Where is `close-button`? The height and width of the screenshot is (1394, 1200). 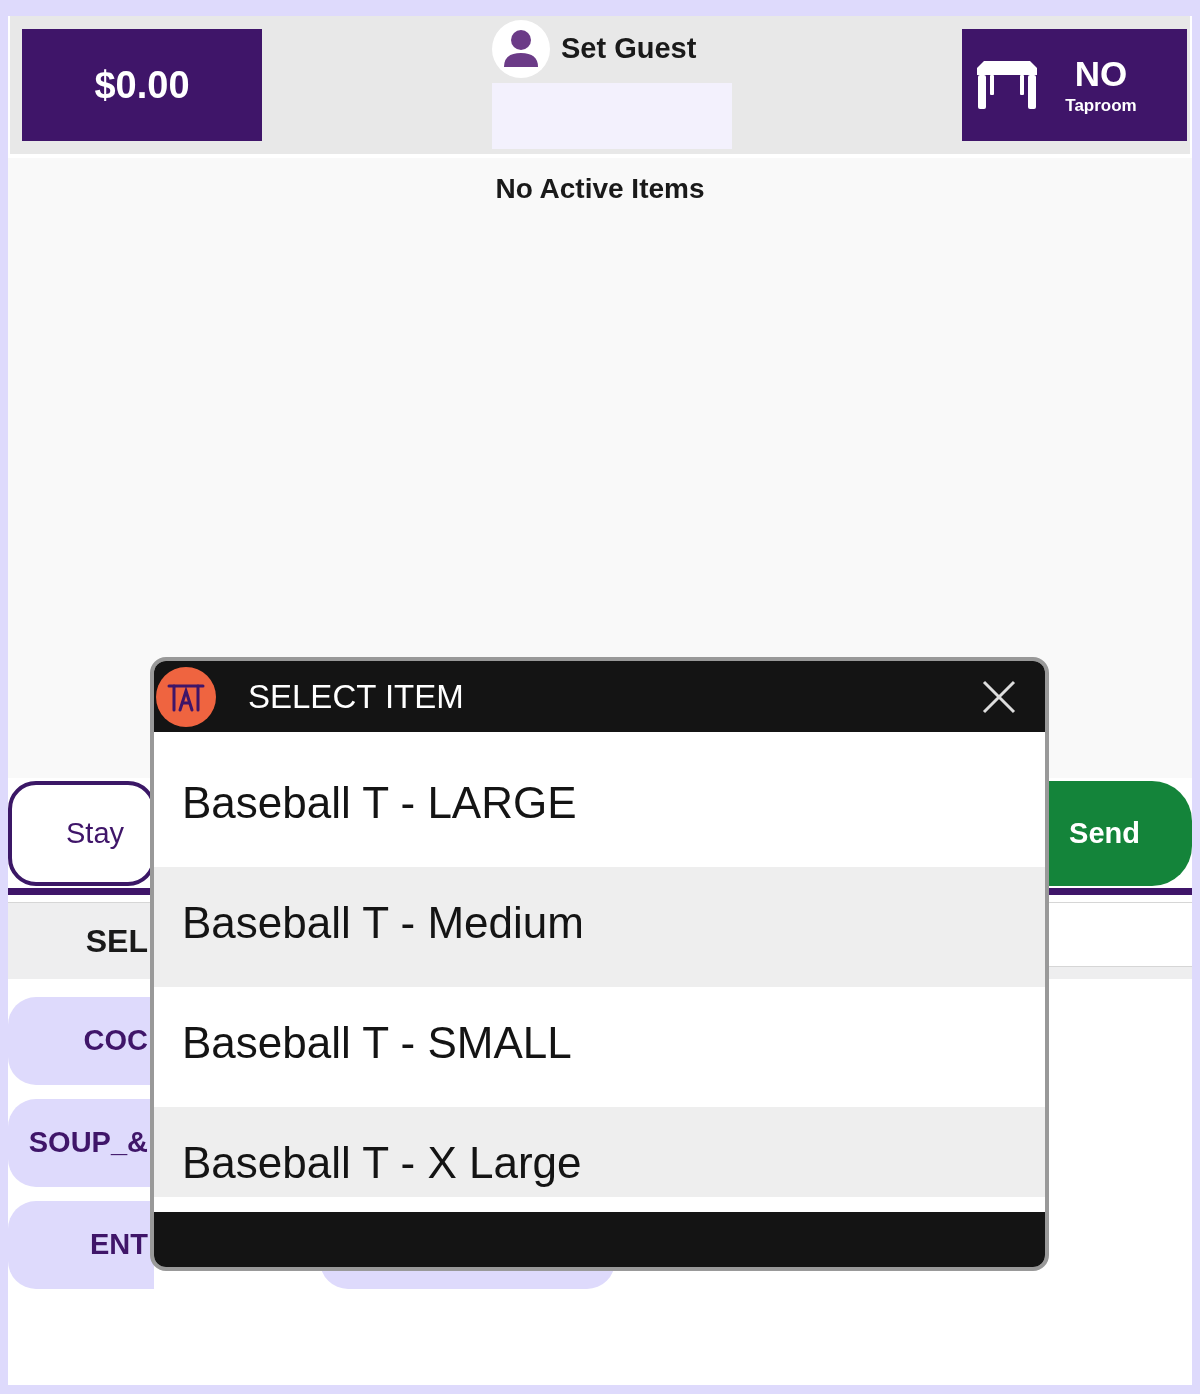 close-button is located at coordinates (999, 696).